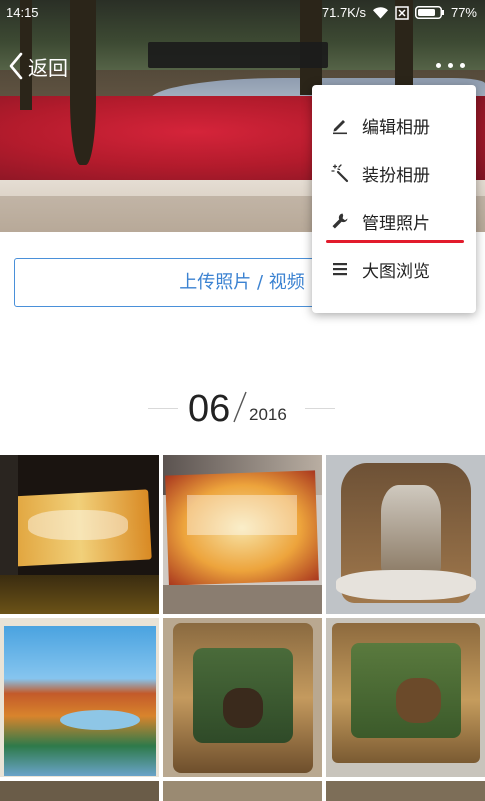 The width and height of the screenshot is (485, 801). What do you see at coordinates (396, 272) in the screenshot?
I see `menu-item-label: 大图浏览` at bounding box center [396, 272].